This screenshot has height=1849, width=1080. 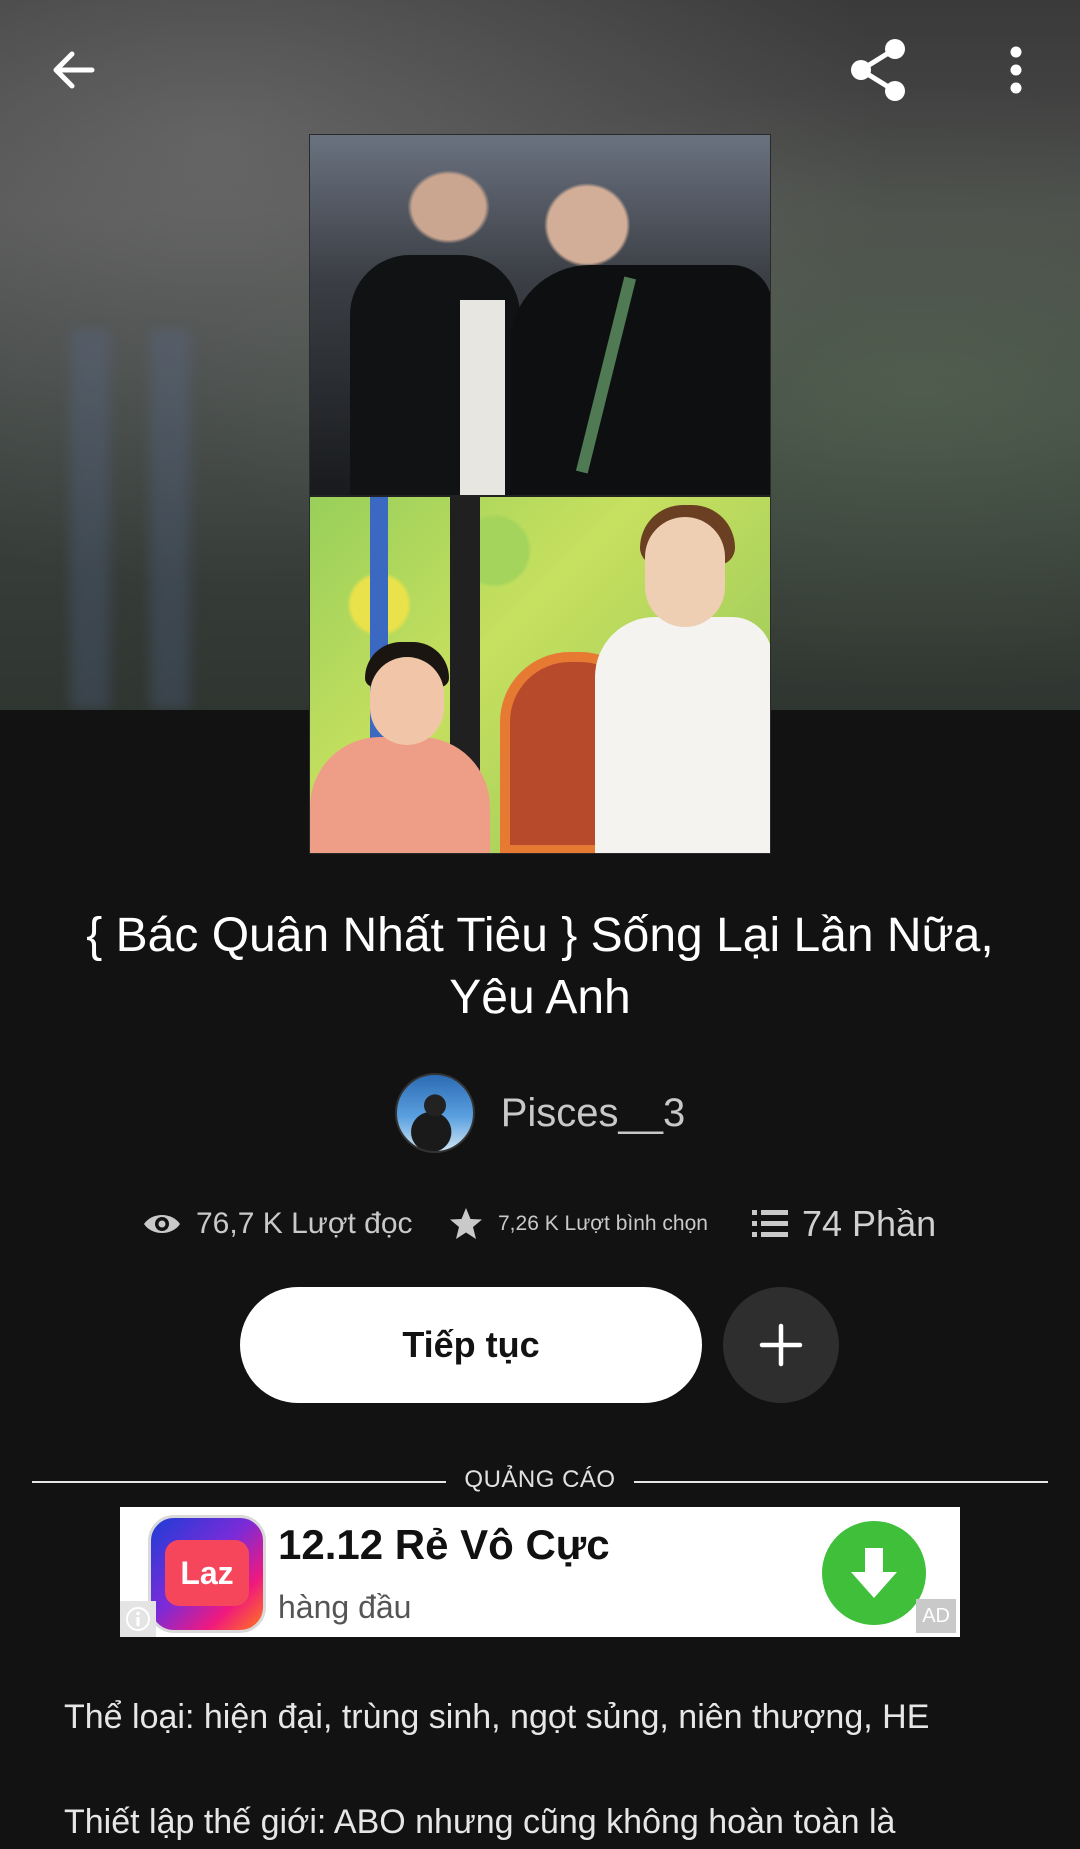 I want to click on author-name: Pisces__3, so click(x=593, y=1113).